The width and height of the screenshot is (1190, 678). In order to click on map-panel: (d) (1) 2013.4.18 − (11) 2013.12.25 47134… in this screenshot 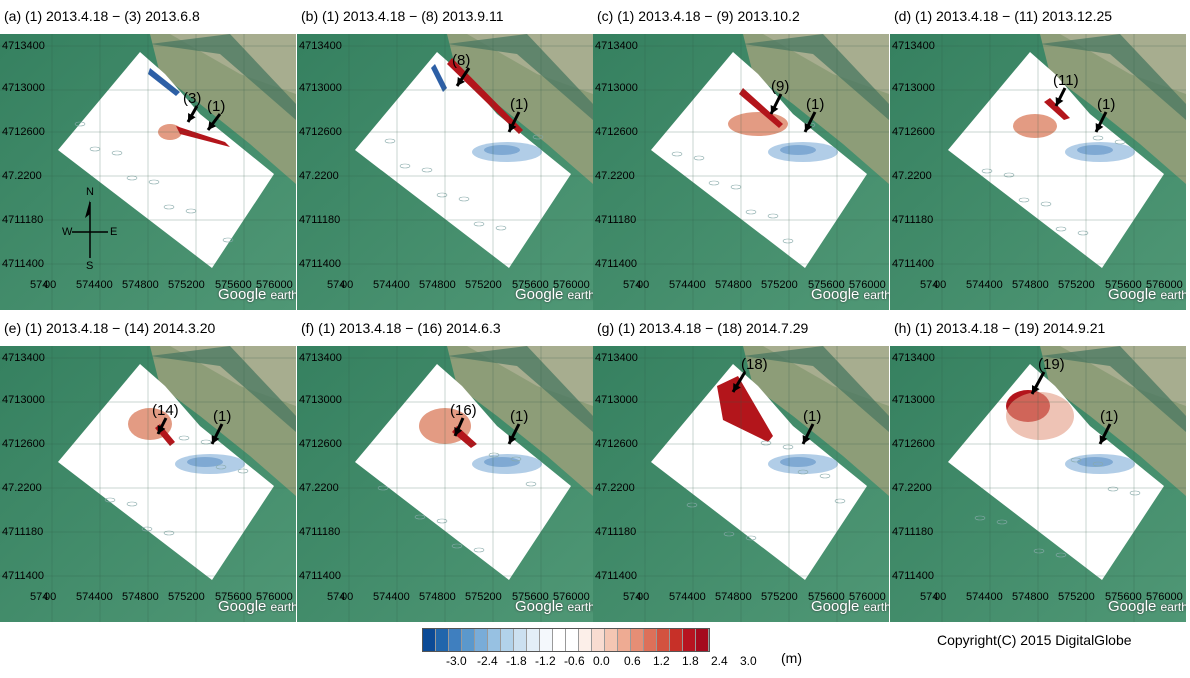, I will do `click(1038, 155)`.